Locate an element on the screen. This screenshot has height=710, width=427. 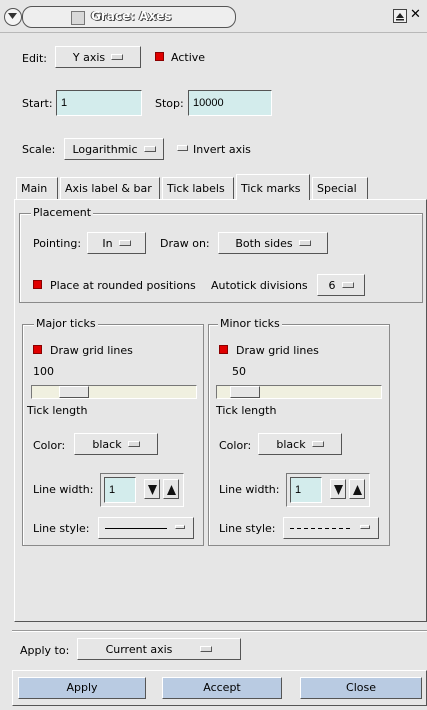
major-line-width-label: Line width: is located at coordinates (63, 489).